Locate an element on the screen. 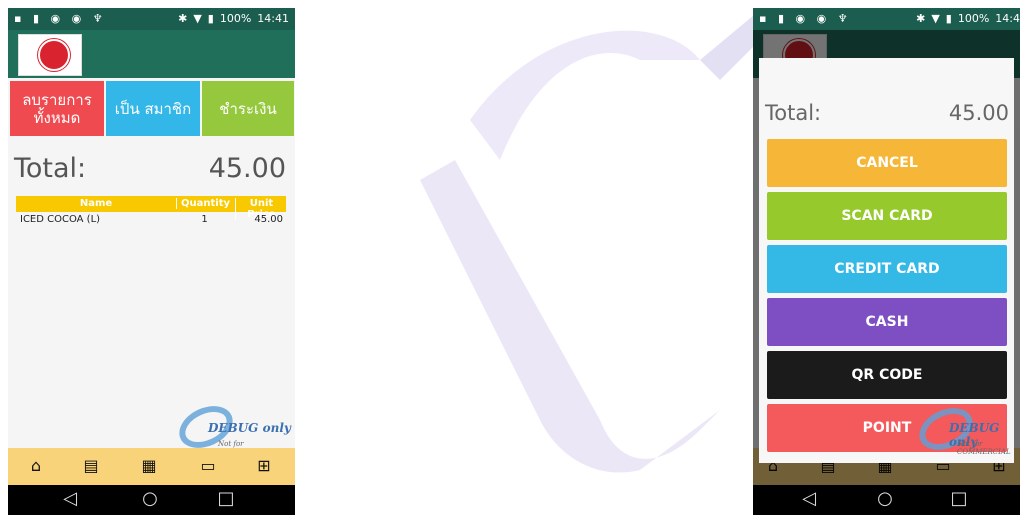 The height and width of the screenshot is (515, 1020). plus-icon: ⊞ is located at coordinates (264, 466).